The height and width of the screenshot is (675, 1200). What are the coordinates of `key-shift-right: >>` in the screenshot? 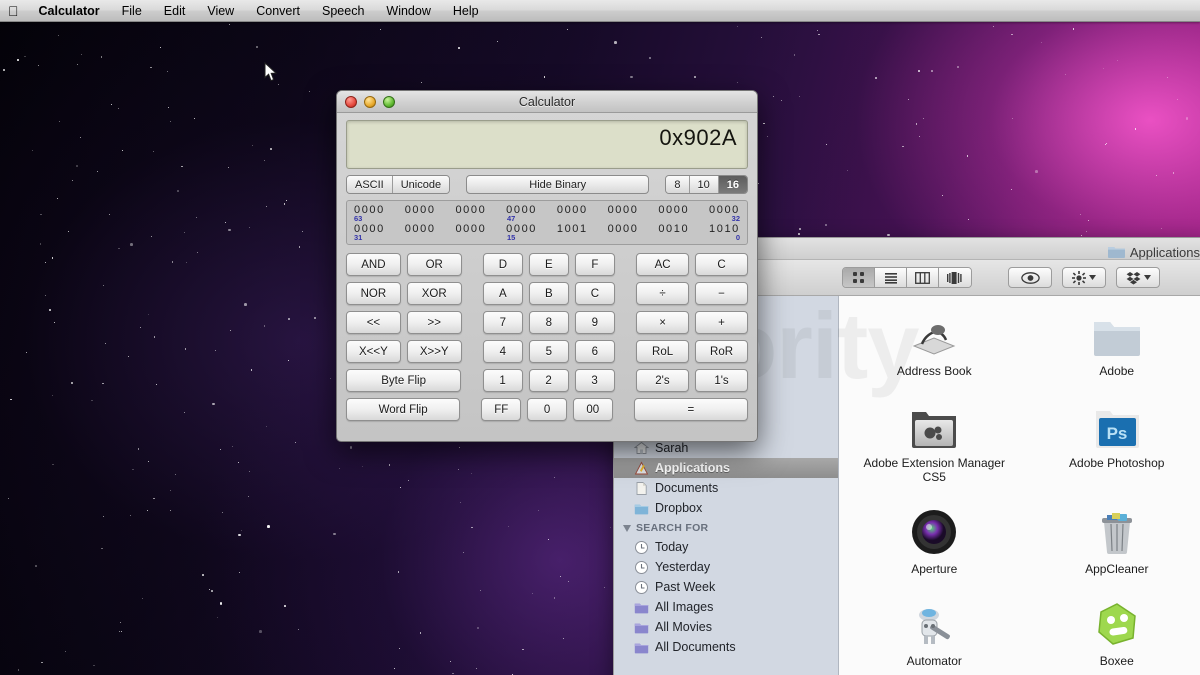 It's located at (434, 322).